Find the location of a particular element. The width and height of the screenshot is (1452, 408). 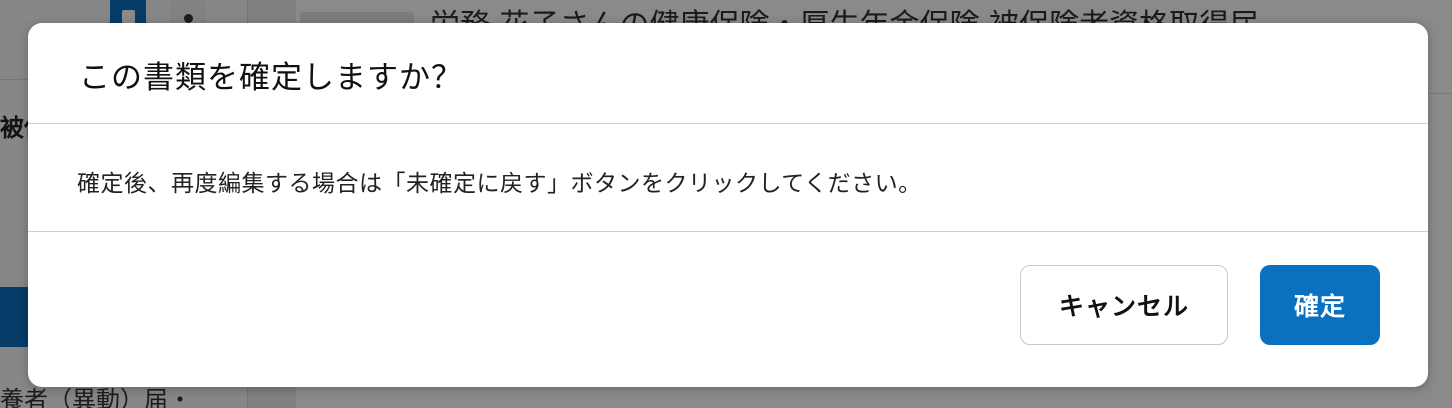

dialog-title: この書類を確定しますか？ is located at coordinates (271, 78).